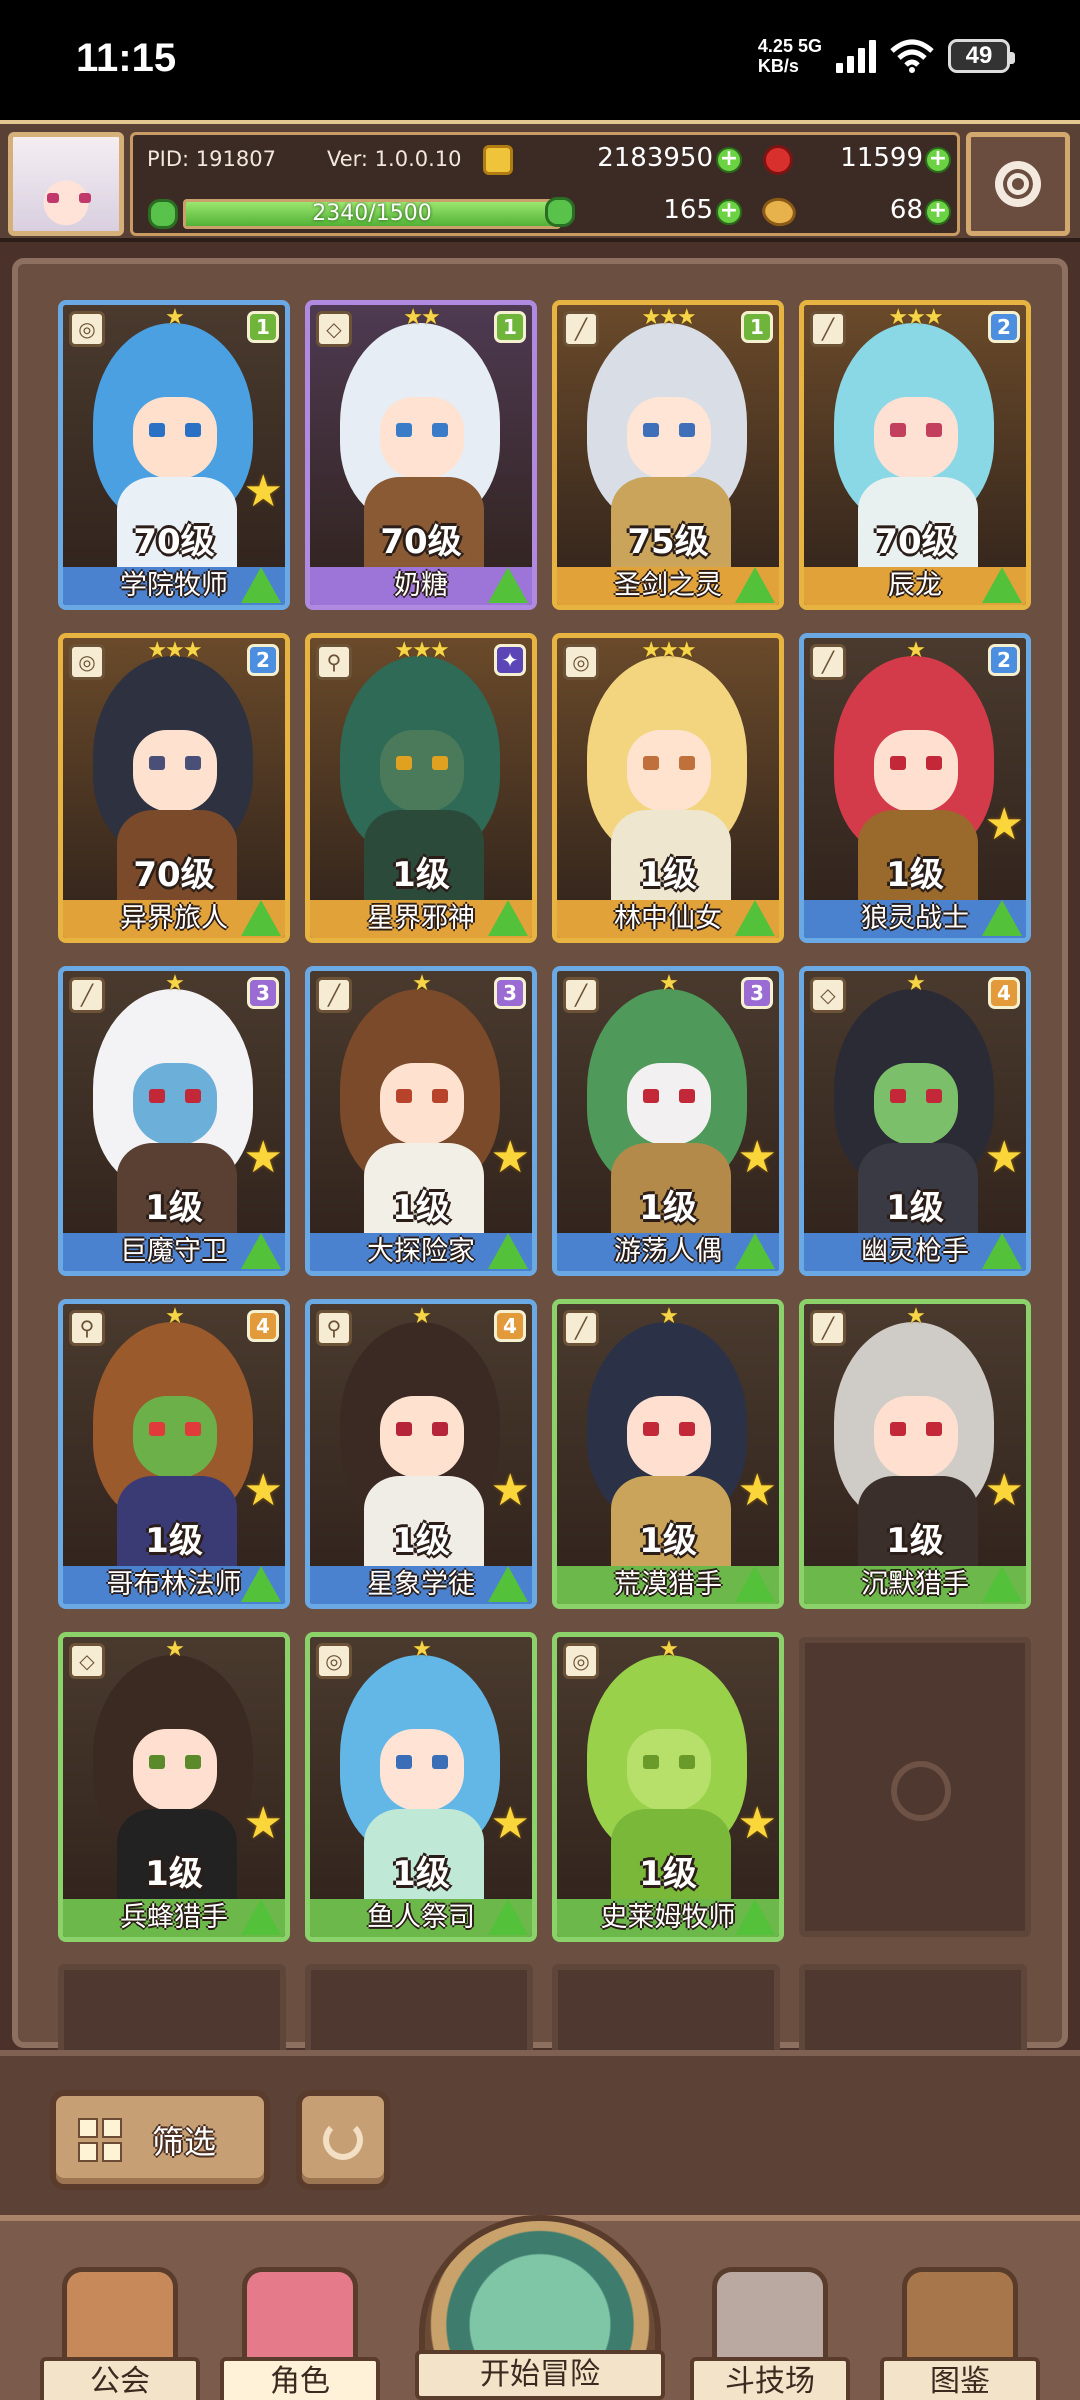 This screenshot has height=2400, width=1080. Describe the element at coordinates (421, 1787) in the screenshot. I see `character-card: ◎ ★ 1级 ★ 鱼人祭司` at that location.